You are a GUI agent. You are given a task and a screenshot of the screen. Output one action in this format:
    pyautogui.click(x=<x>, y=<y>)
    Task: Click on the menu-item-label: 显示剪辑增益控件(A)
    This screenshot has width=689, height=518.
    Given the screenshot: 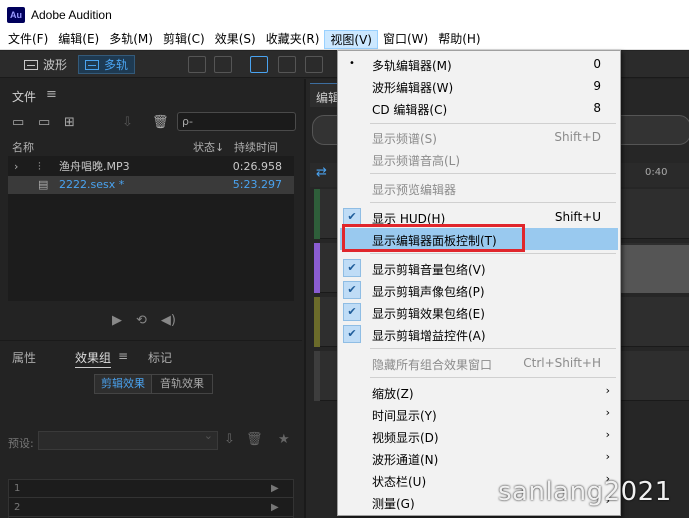 What is the action you would take?
    pyautogui.click(x=429, y=336)
    